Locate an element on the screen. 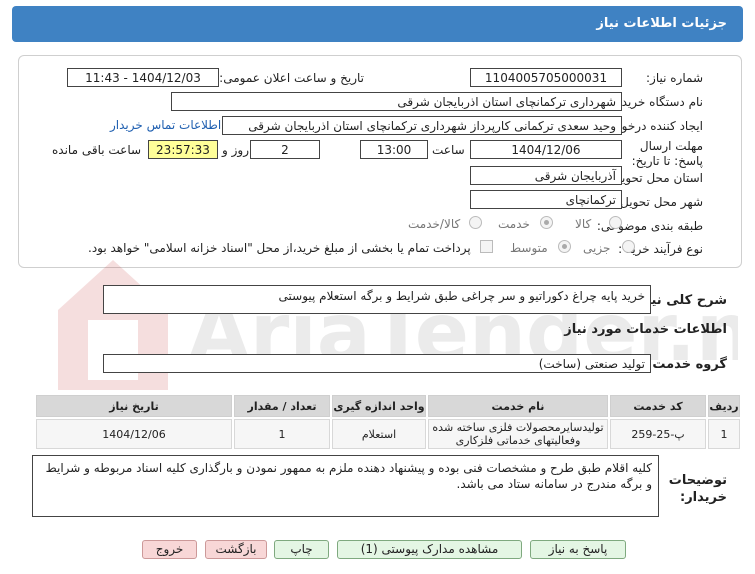 This screenshot has width=755, height=574. category-radio-goods is located at coordinates (615, 222).